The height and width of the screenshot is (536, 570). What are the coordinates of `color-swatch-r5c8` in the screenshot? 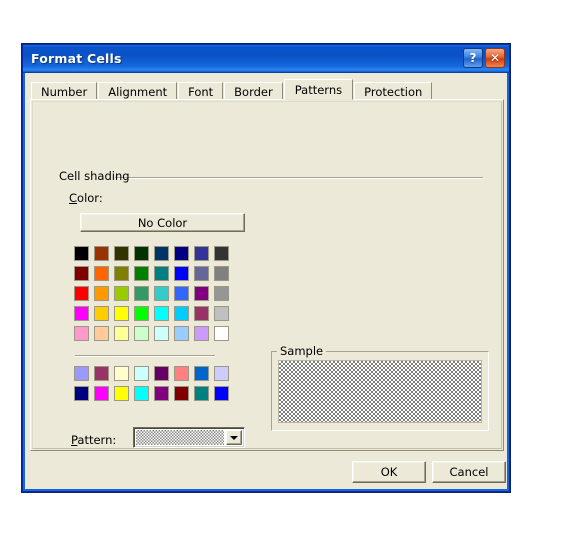 It's located at (221, 333).